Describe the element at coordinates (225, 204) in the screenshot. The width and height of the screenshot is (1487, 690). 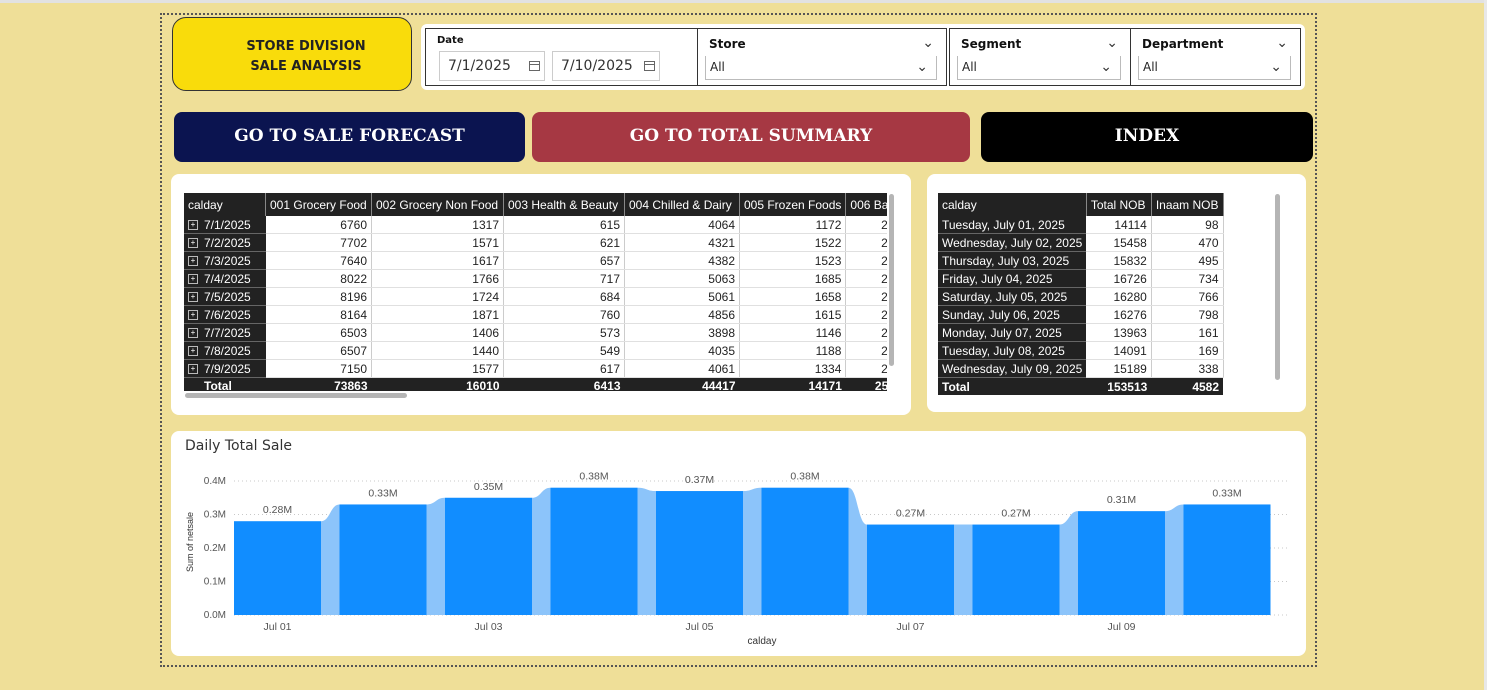
I see `matrix-header-cell: calday` at that location.